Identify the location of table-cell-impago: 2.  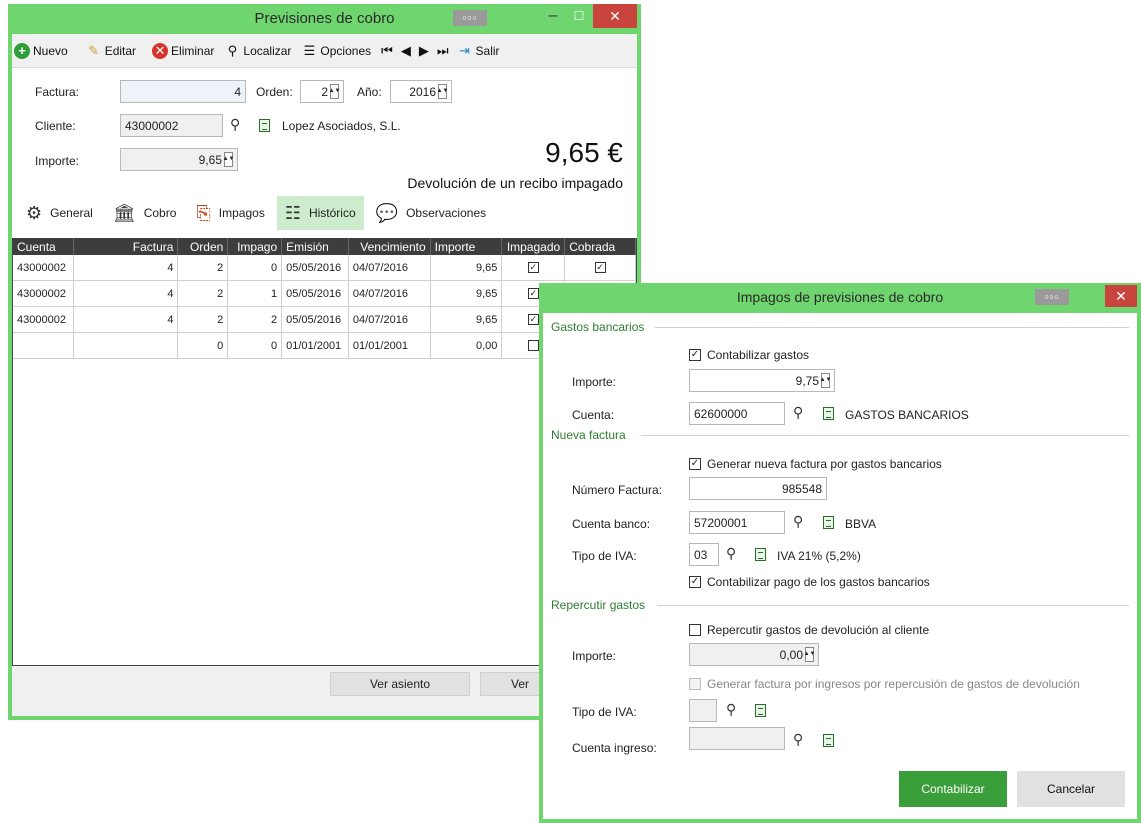
(255, 319).